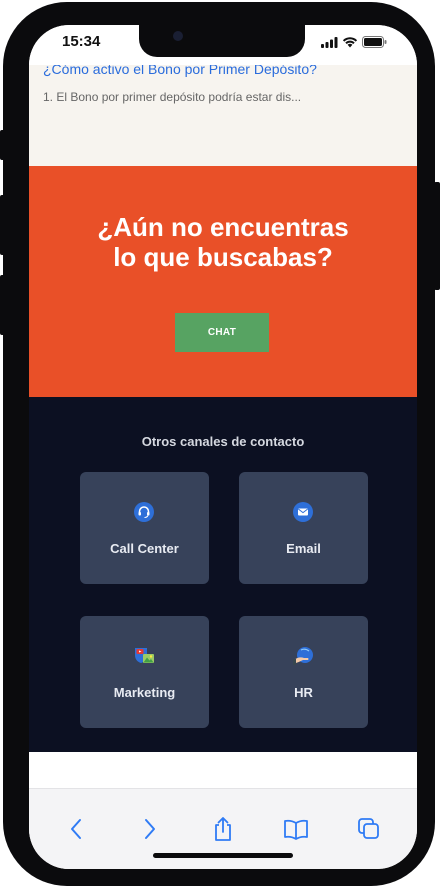  What do you see at coordinates (303, 528) in the screenshot?
I see `email-card: Email` at bounding box center [303, 528].